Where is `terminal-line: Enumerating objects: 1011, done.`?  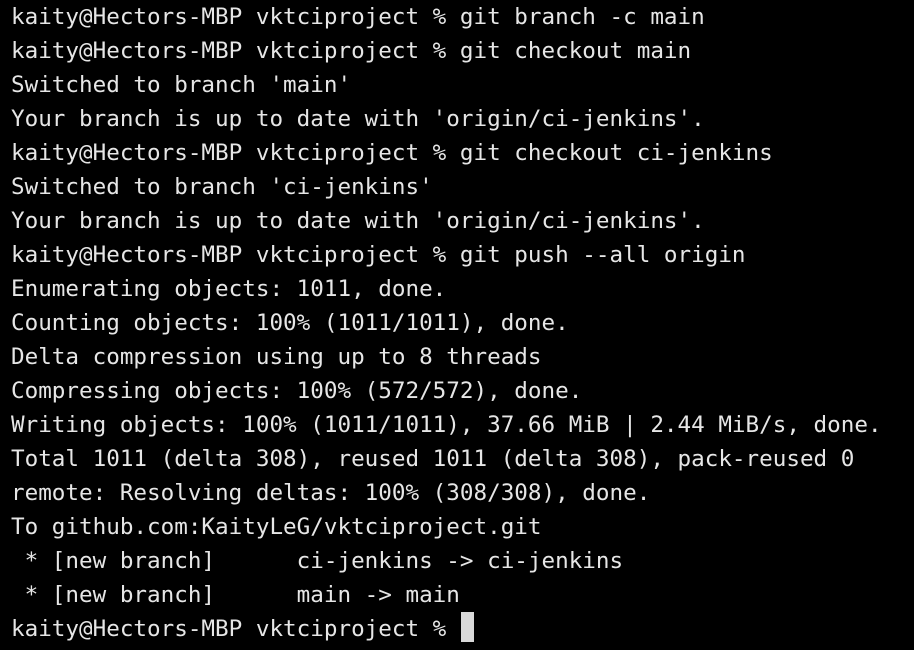 terminal-line: Enumerating objects: 1011, done. is located at coordinates (229, 289).